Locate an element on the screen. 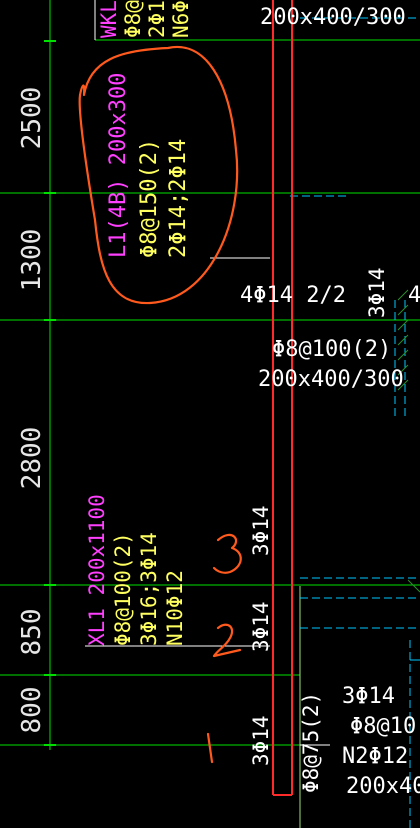 The width and height of the screenshot is (420, 828). mark-1-stroke is located at coordinates (210, 748).